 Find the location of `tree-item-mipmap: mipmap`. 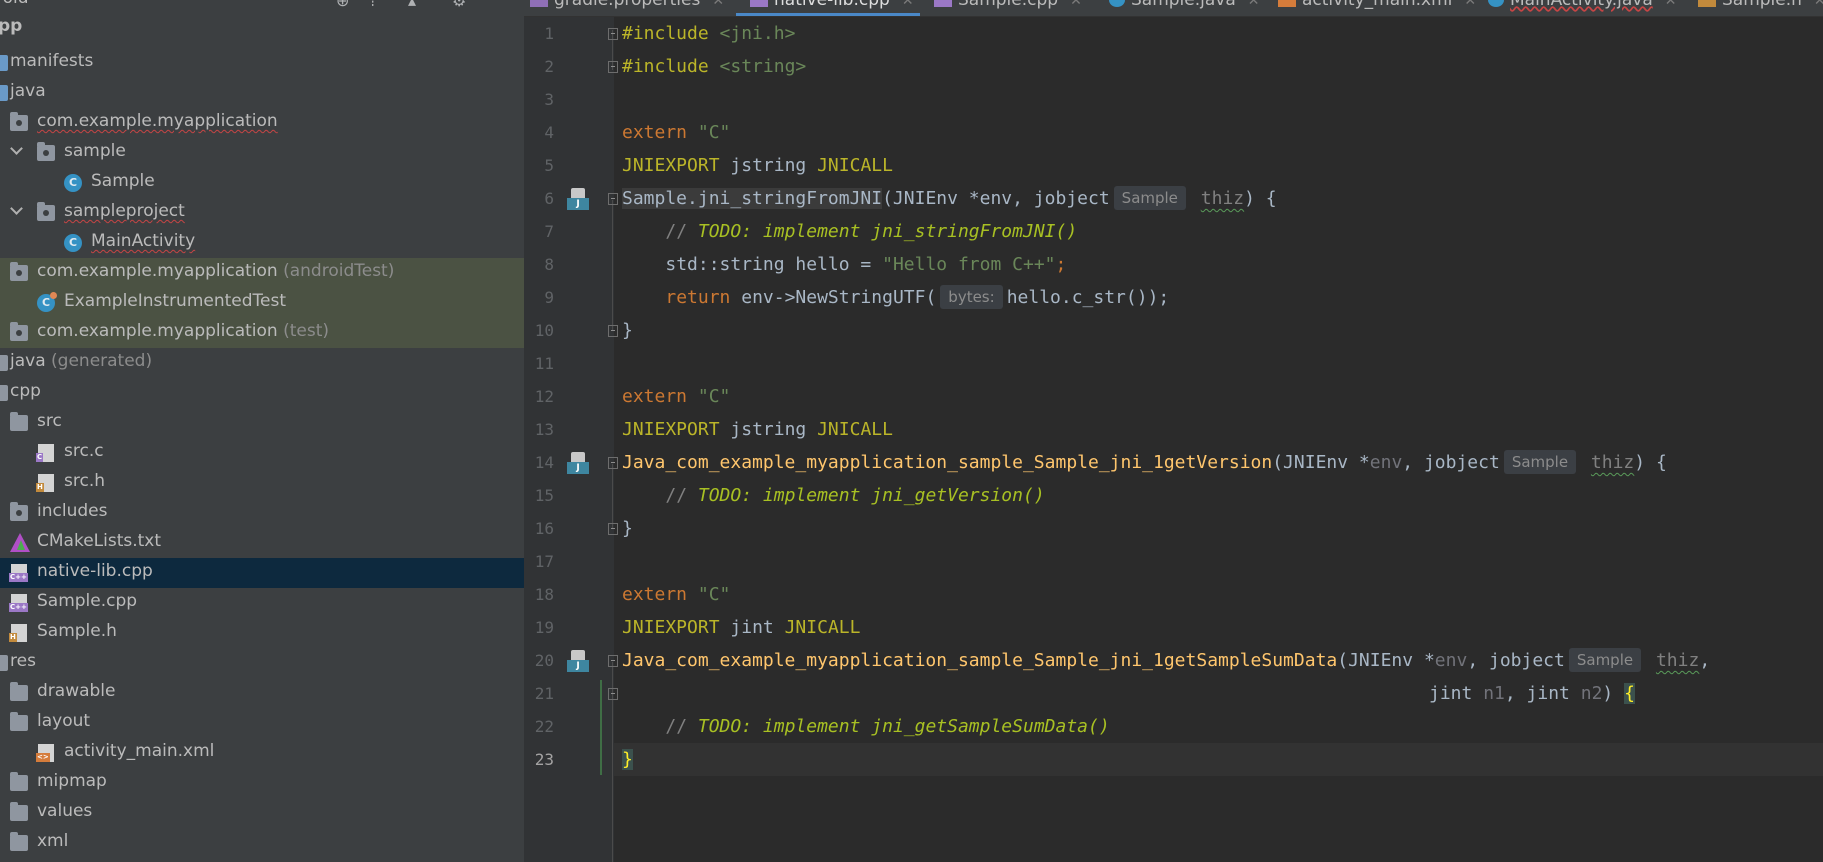

tree-item-mipmap: mipmap is located at coordinates (262, 783).